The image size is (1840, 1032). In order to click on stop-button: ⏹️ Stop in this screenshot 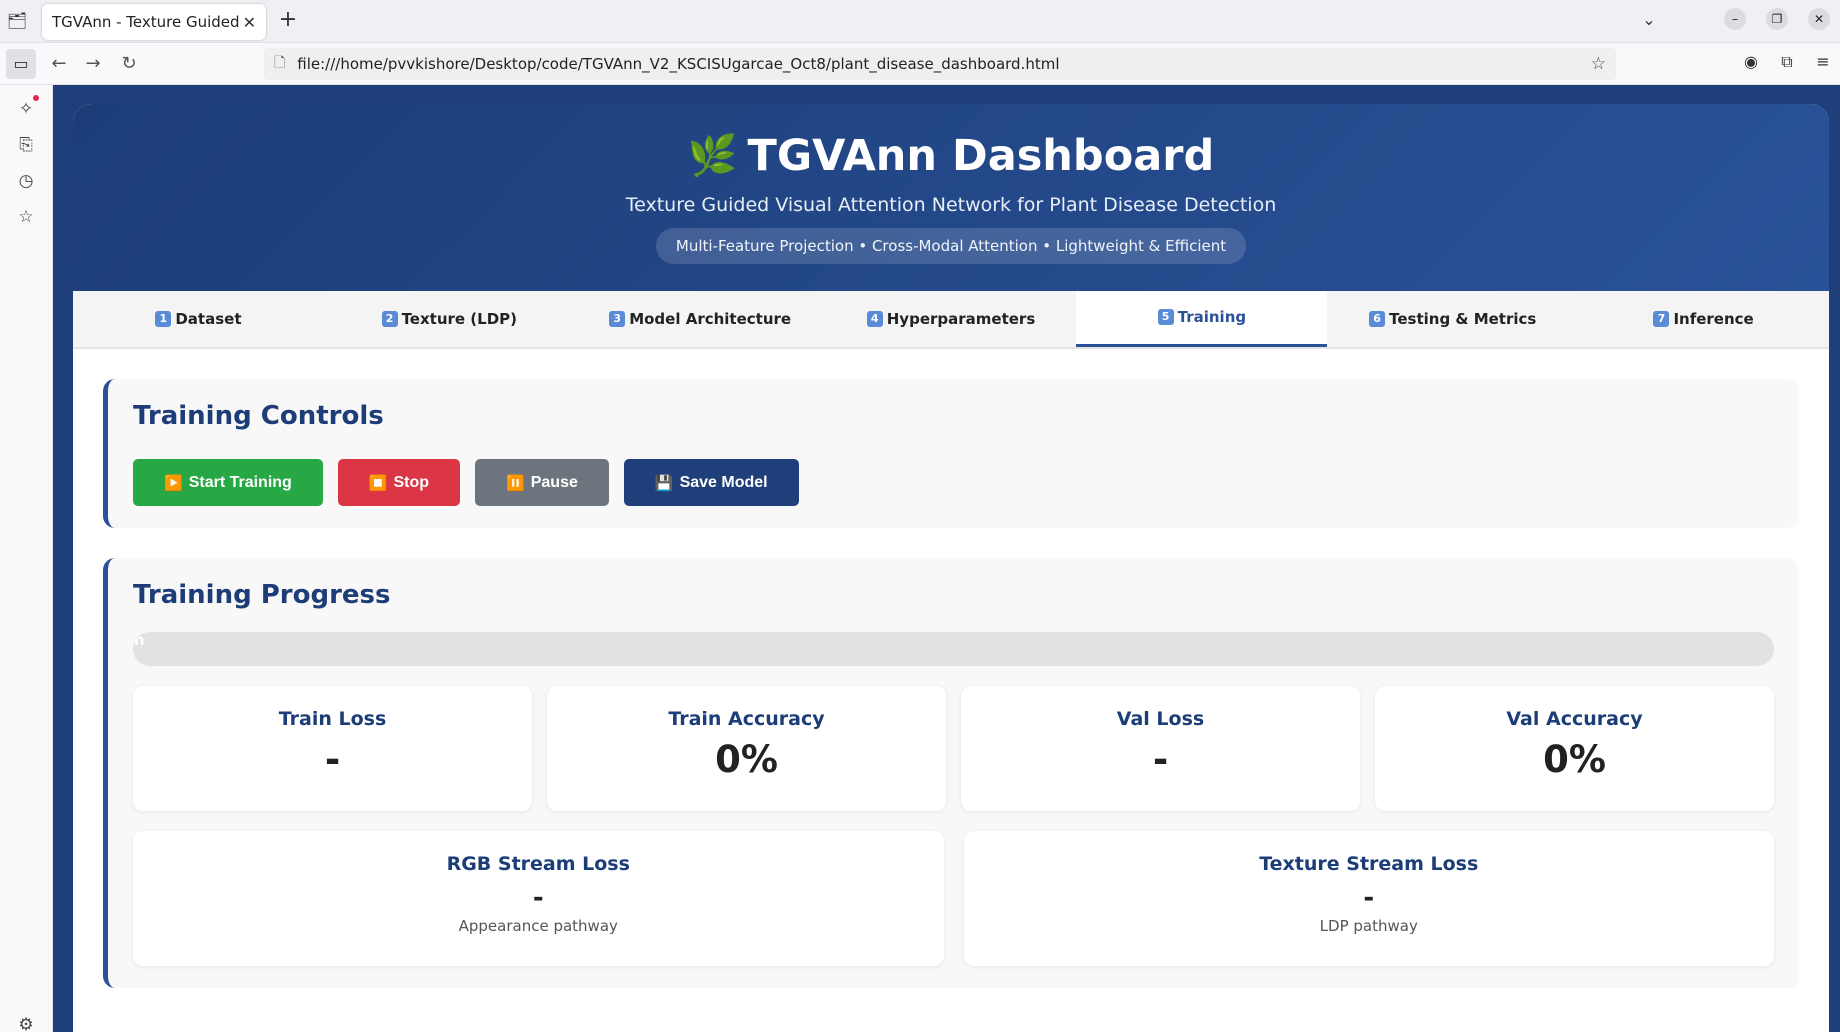, I will do `click(399, 482)`.